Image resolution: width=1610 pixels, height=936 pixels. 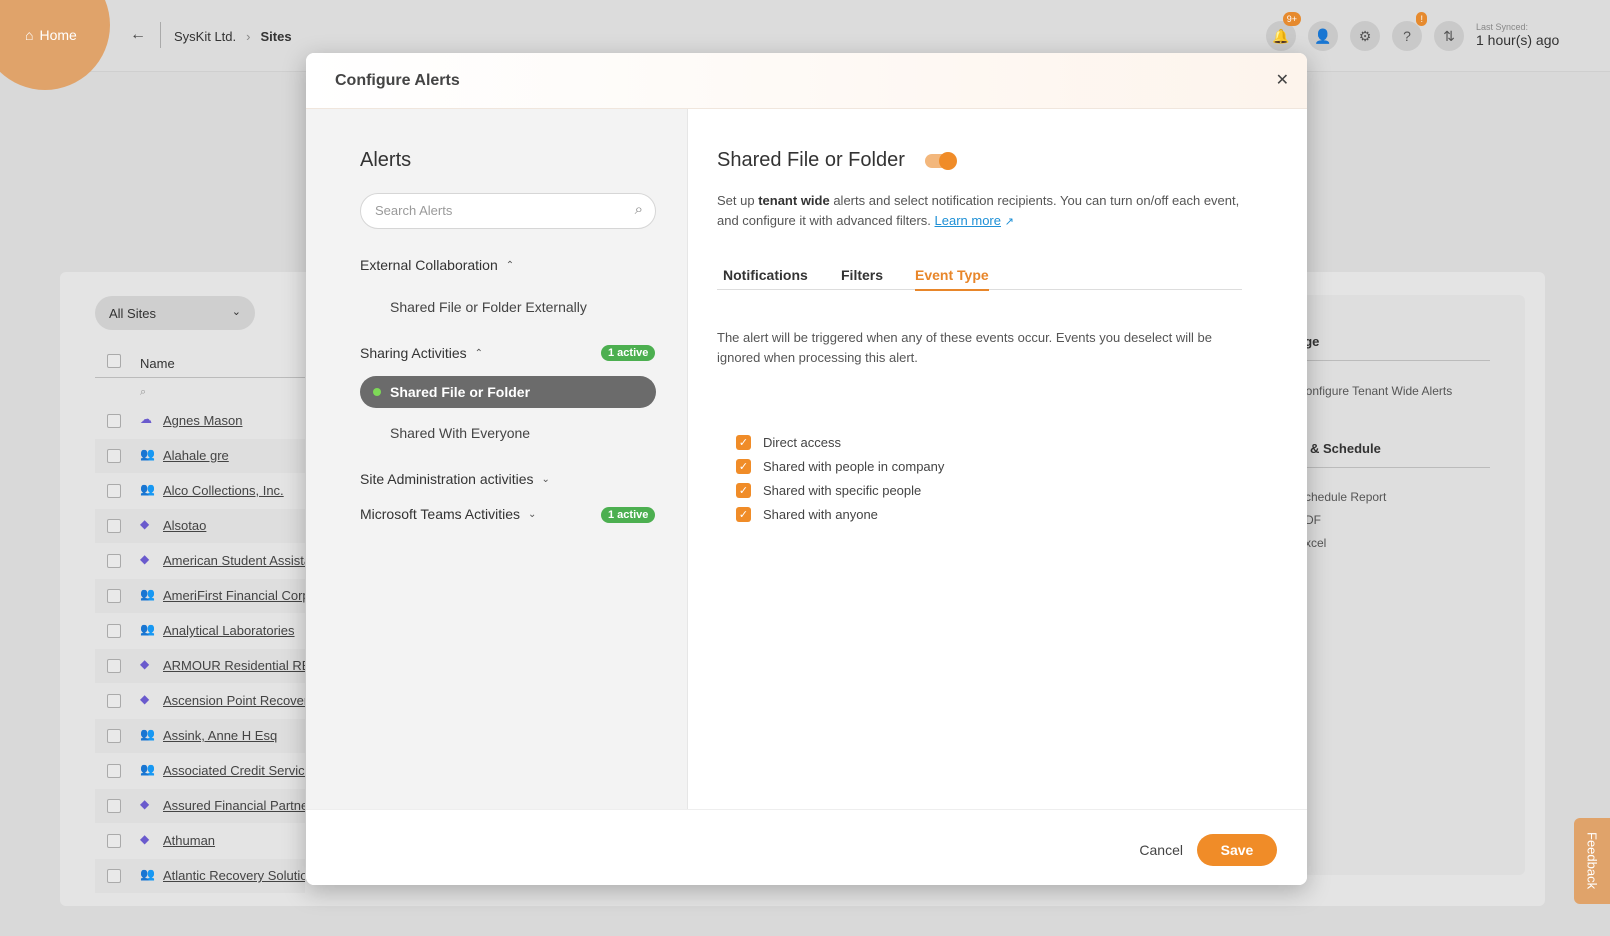 I want to click on home-link: ⌂ Home, so click(x=51, y=35).